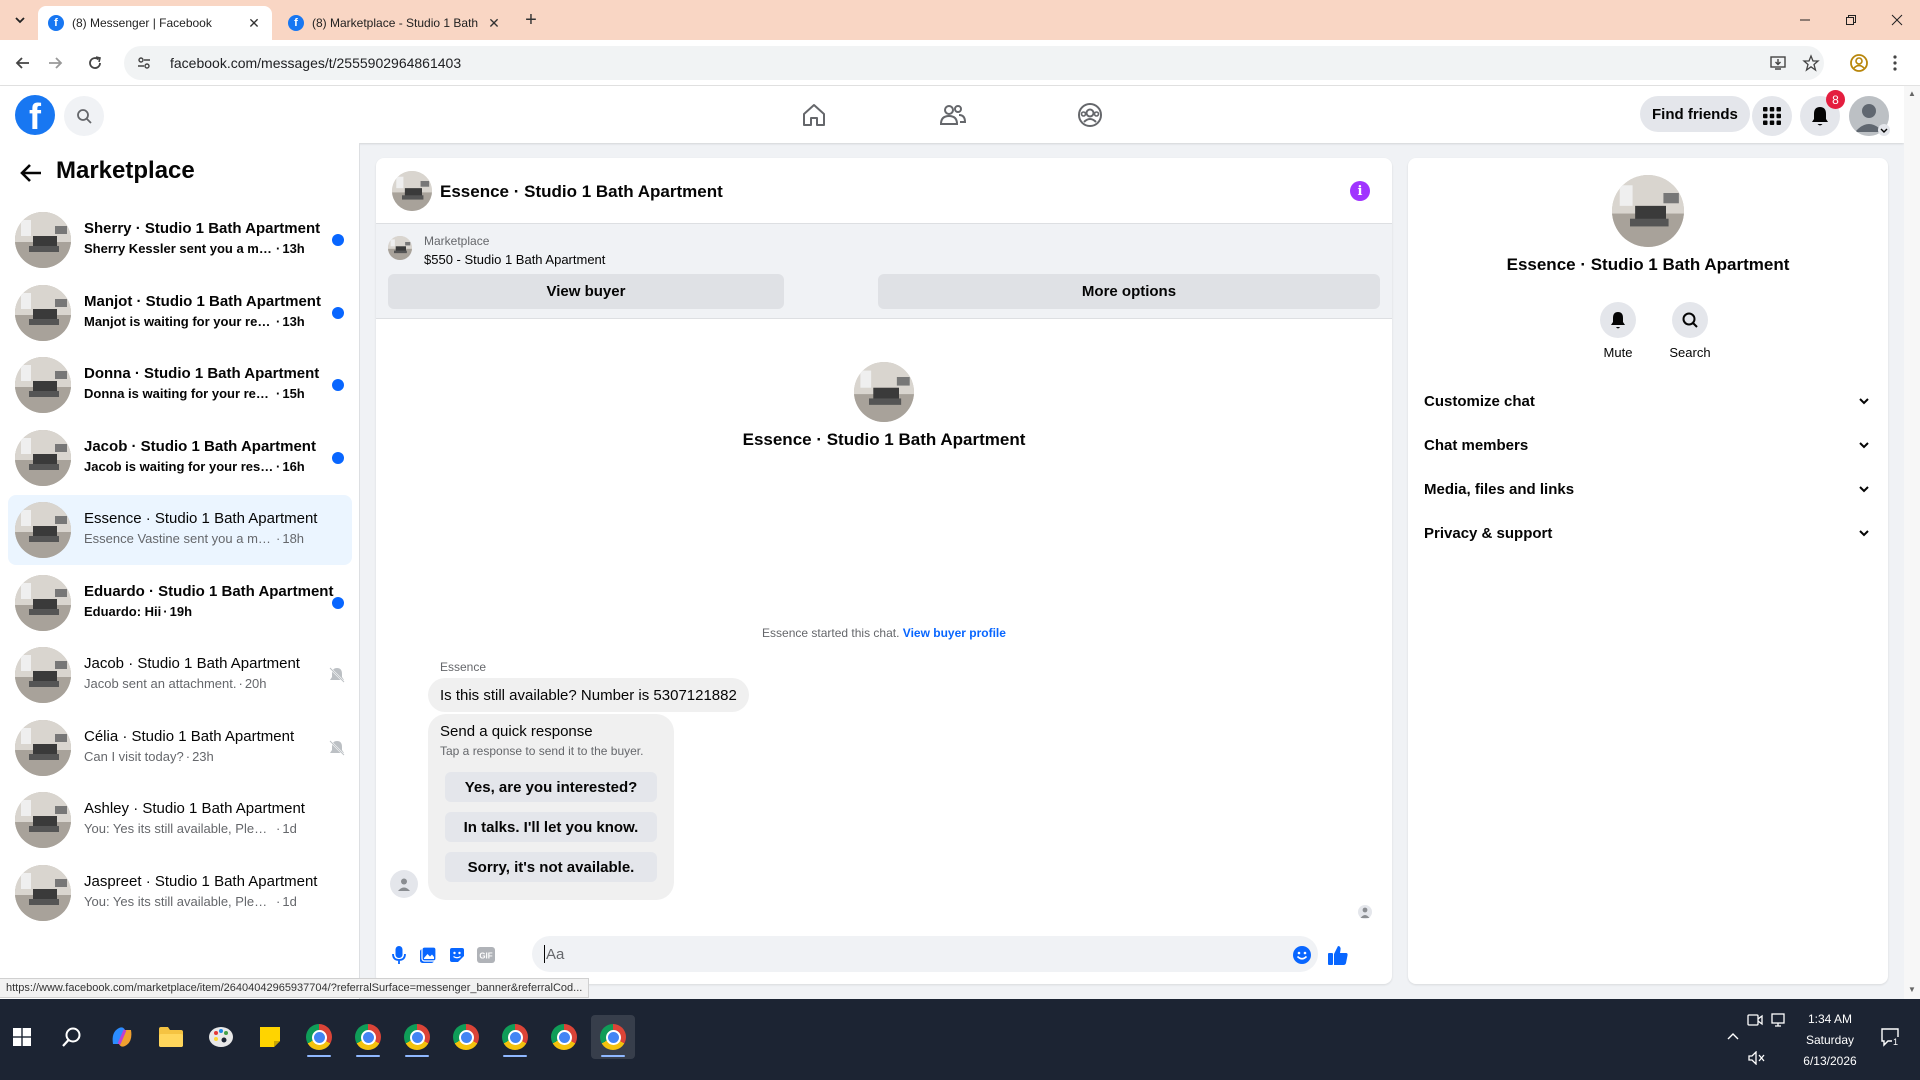  I want to click on paint-app, so click(221, 1037).